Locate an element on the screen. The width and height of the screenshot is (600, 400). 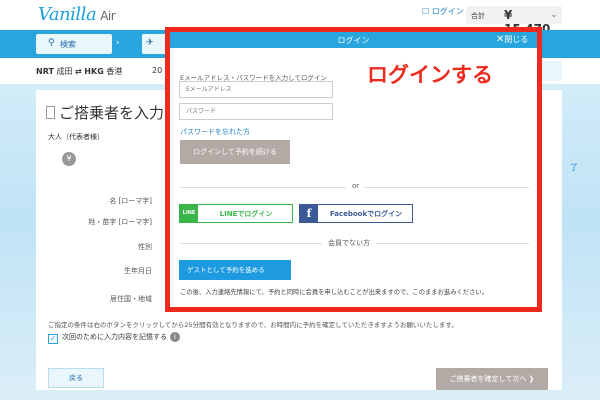
line-icon: LINE is located at coordinates (189, 213).